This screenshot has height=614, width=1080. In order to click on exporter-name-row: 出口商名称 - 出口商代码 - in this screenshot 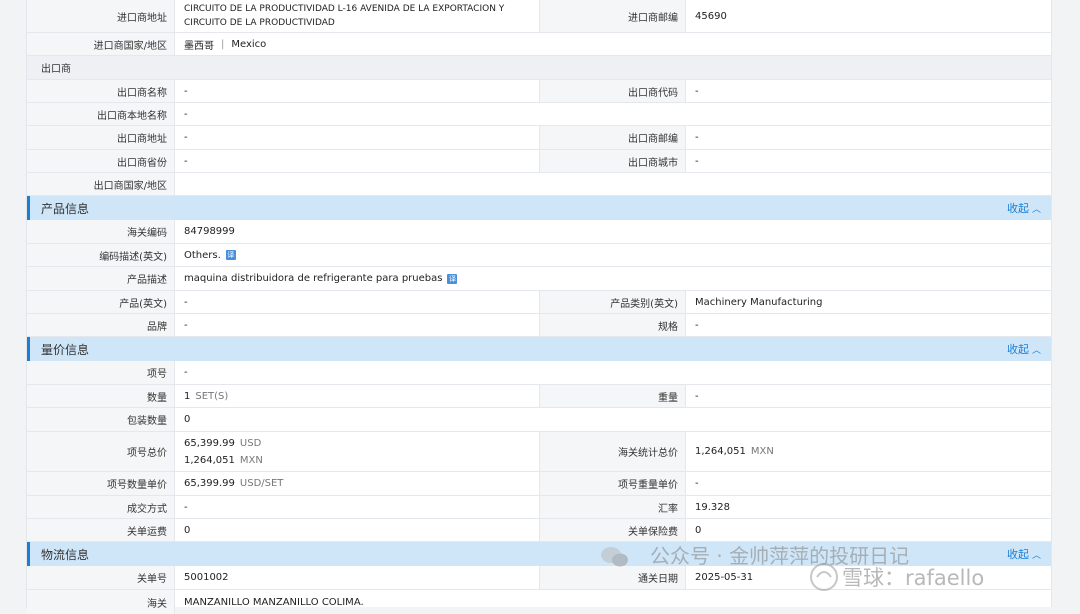, I will do `click(539, 91)`.